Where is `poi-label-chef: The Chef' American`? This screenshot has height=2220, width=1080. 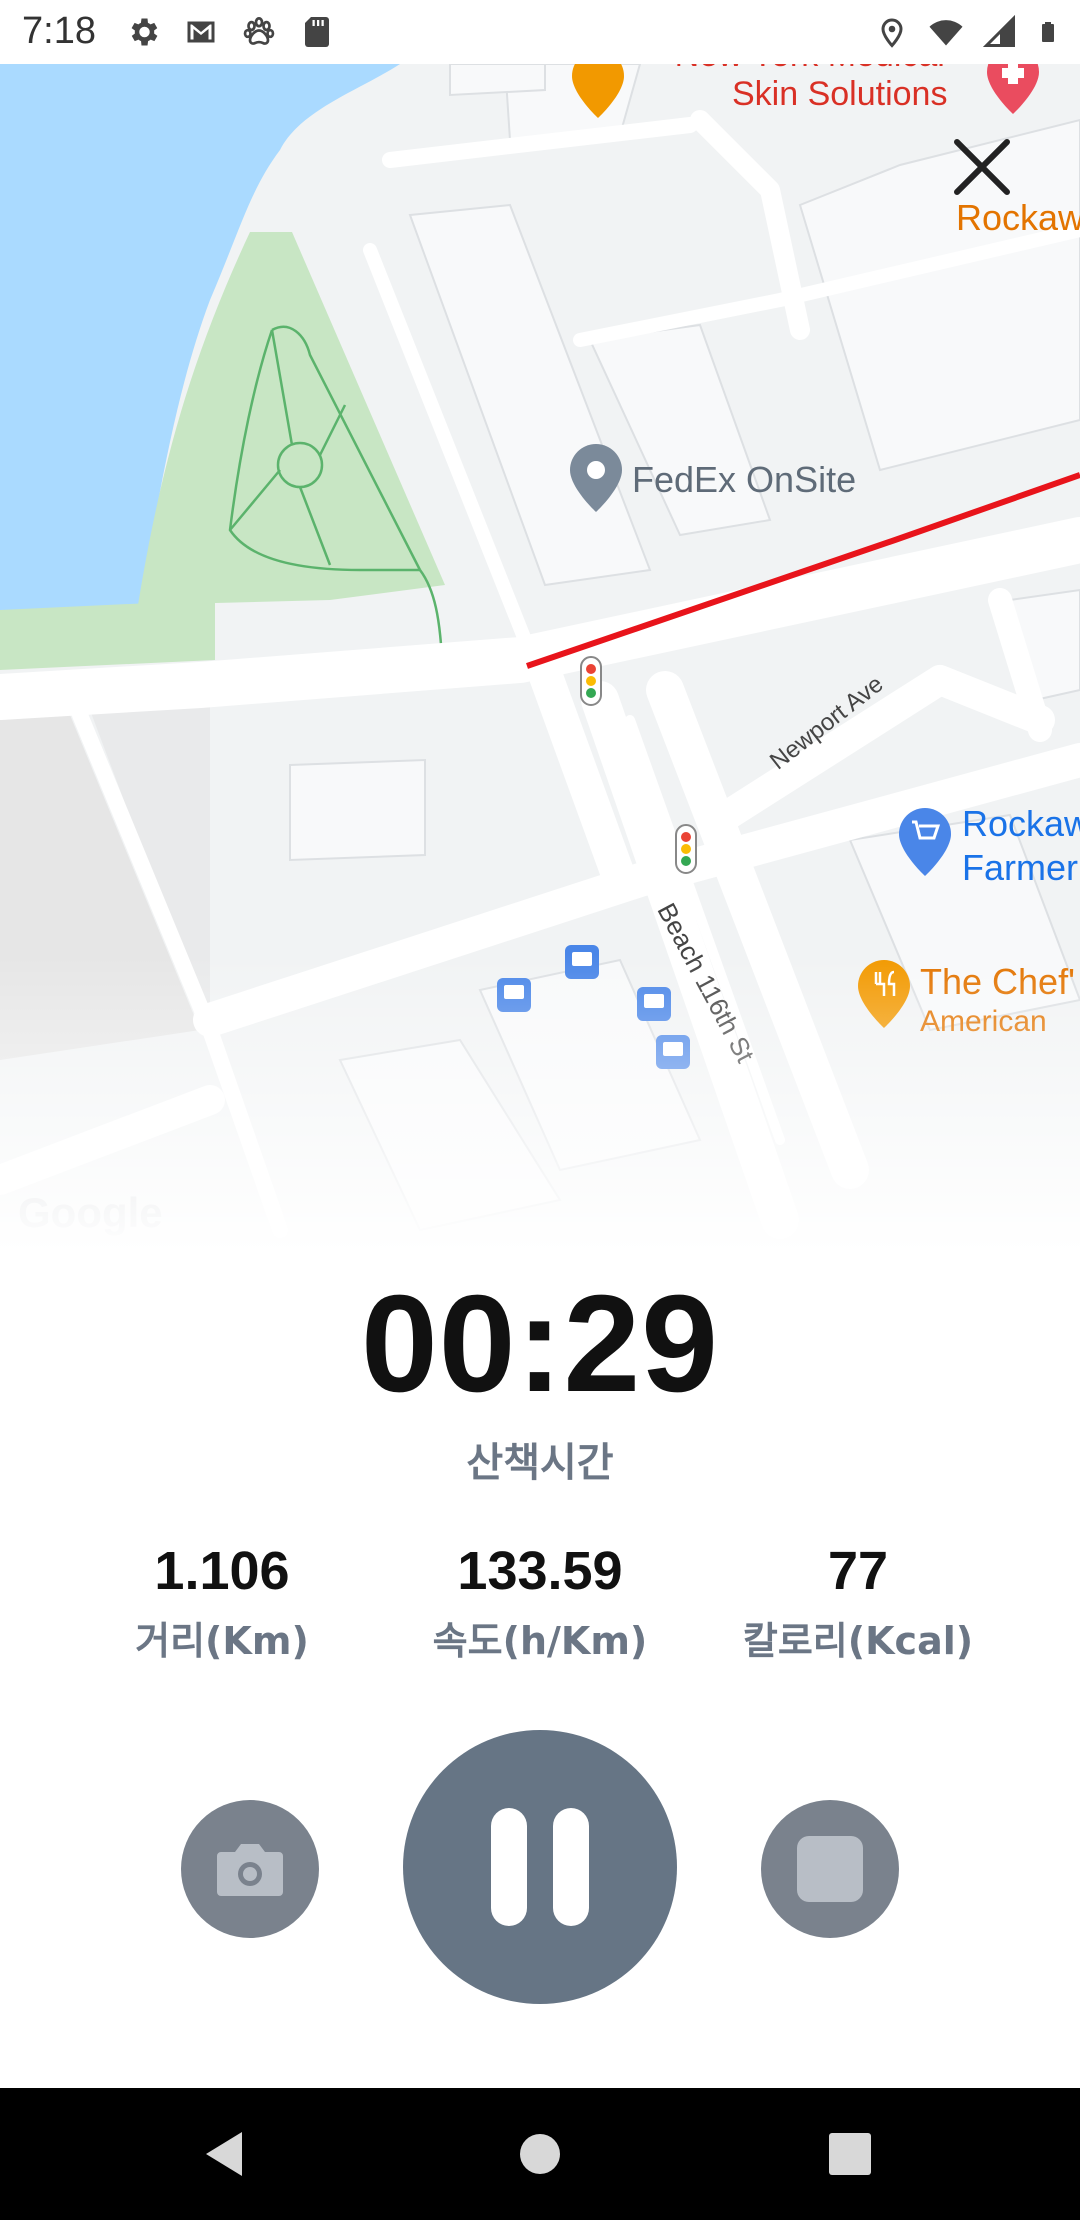
poi-label-chef: The Chef' American is located at coordinates (997, 1002).